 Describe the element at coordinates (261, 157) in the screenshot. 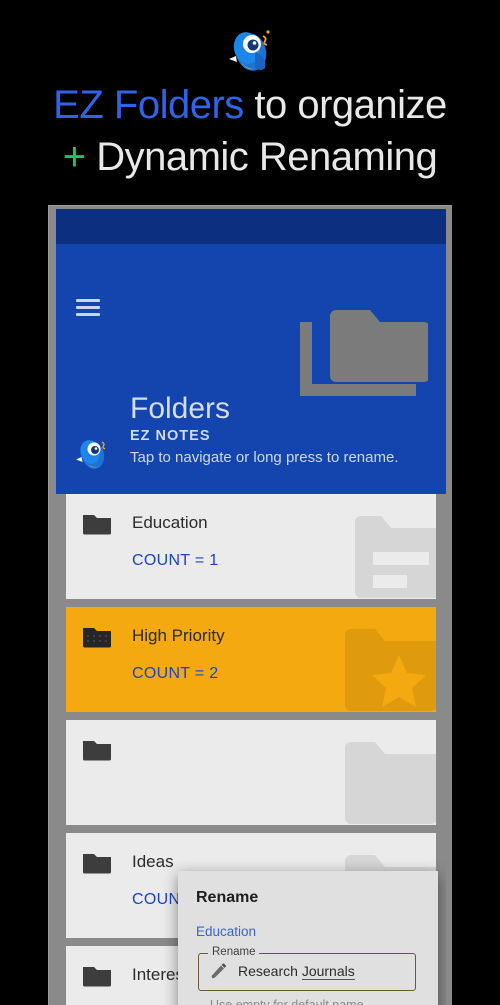

I see `promo-headline-rest-2: Dynamic Renaming` at that location.